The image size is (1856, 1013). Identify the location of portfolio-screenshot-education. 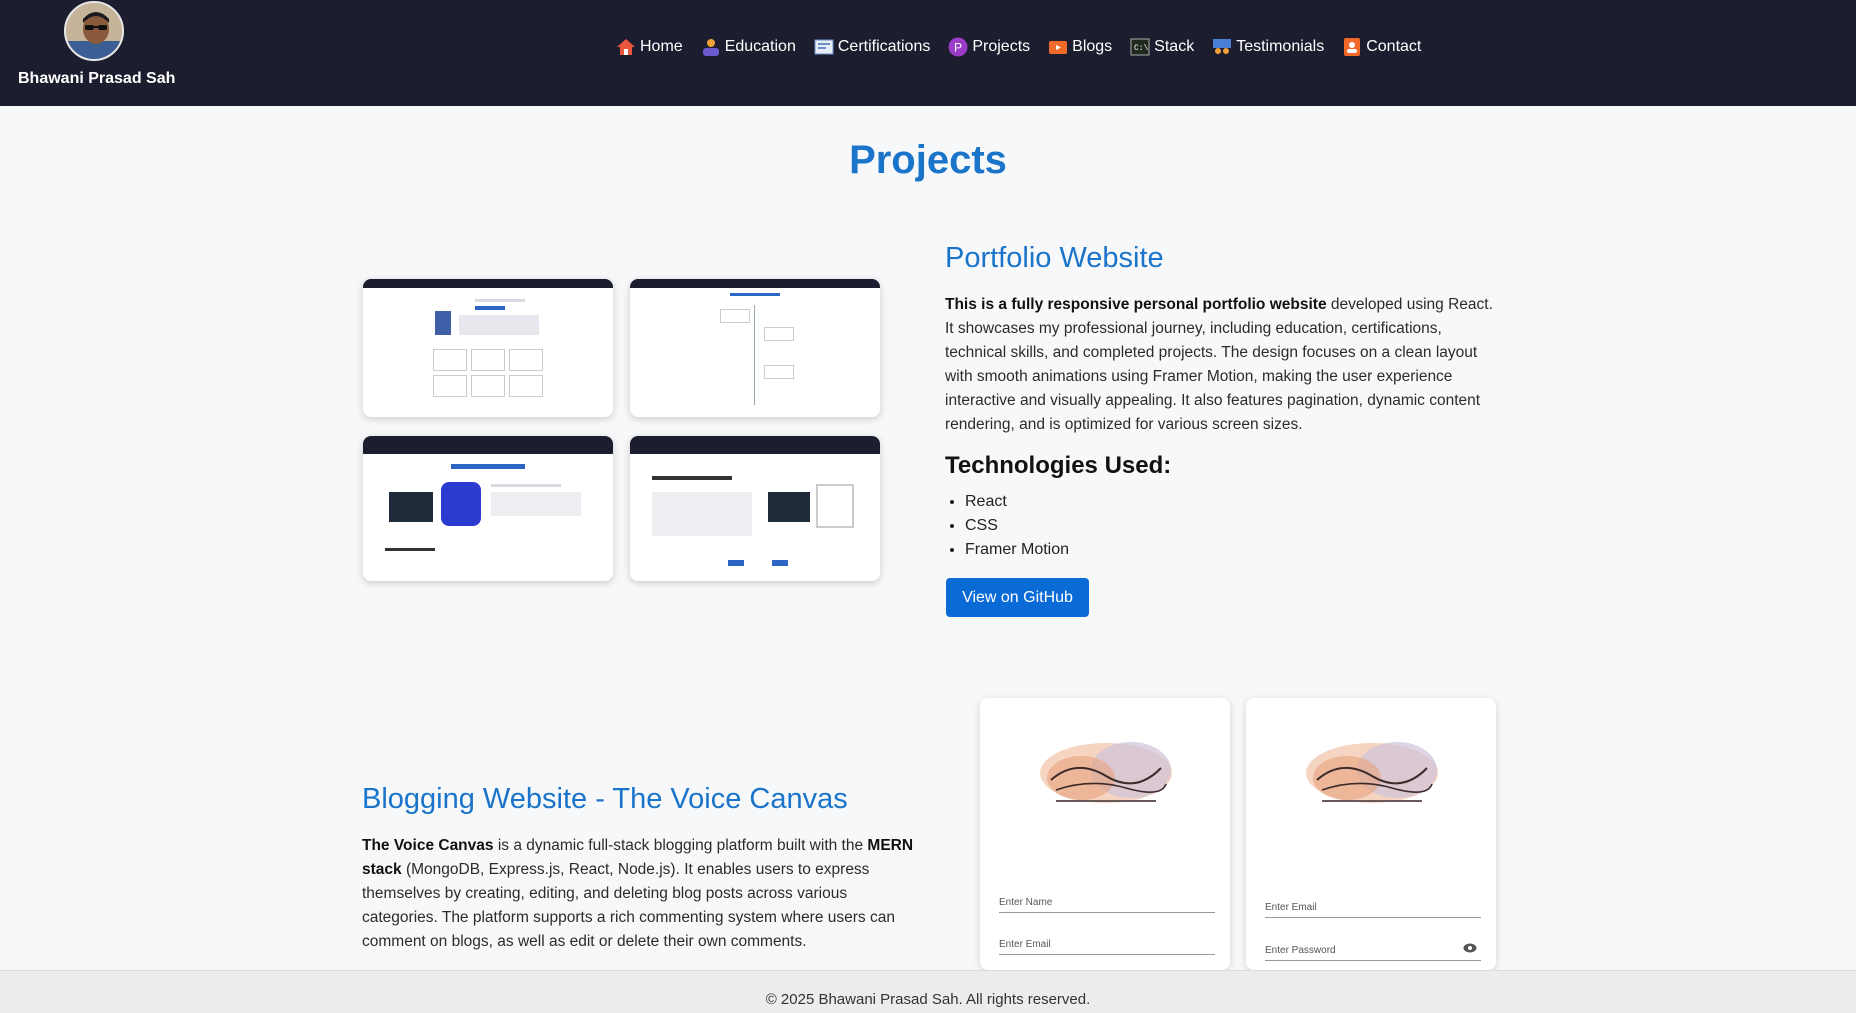
(755, 348).